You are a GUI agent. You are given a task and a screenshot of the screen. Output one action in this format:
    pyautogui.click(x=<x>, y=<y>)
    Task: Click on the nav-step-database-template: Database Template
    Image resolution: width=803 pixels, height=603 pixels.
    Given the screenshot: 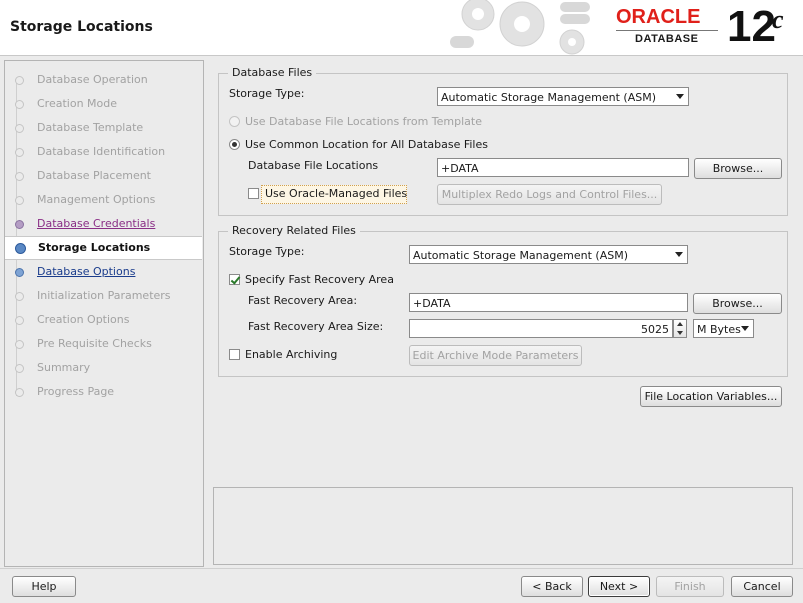 What is the action you would take?
    pyautogui.click(x=103, y=128)
    